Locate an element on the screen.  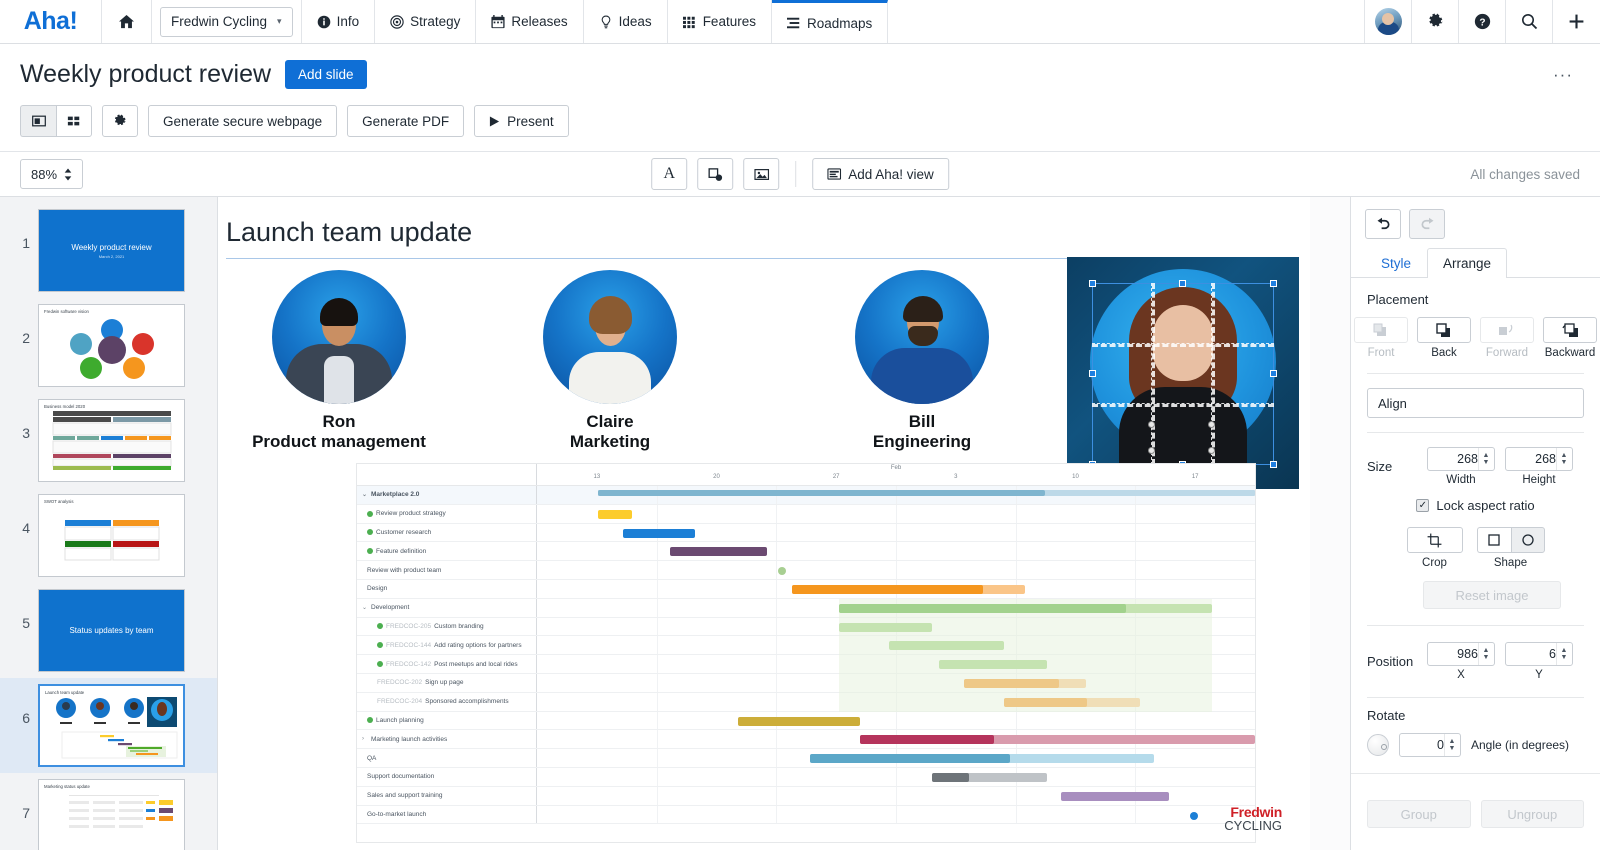
slide-thumbnail: Weekly product review March 2, 2021 is located at coordinates (111, 250).